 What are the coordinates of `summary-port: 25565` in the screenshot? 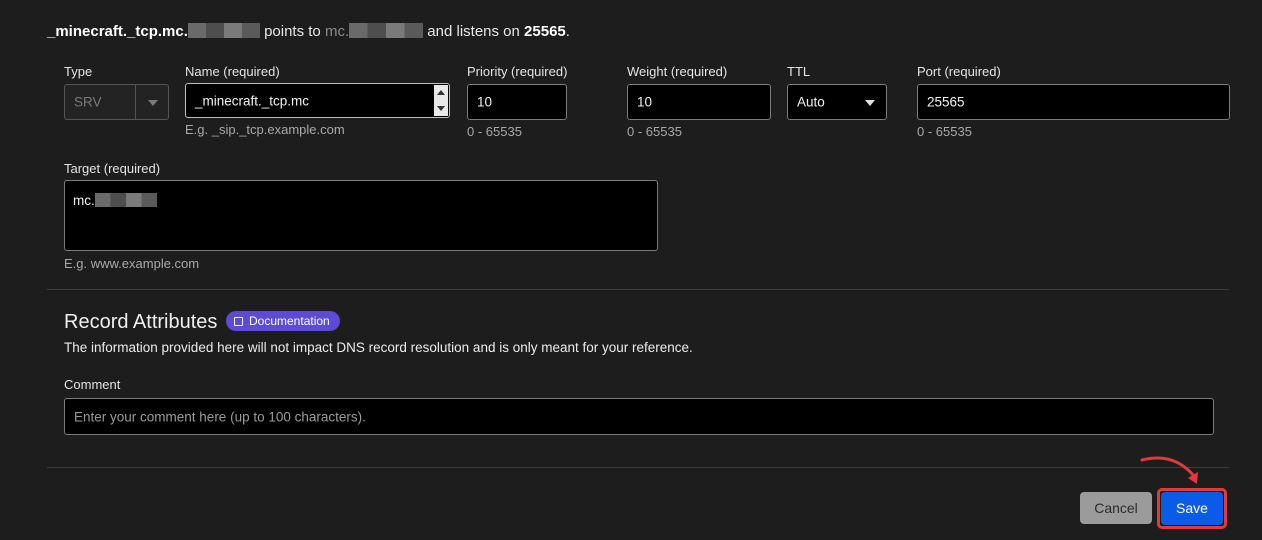 It's located at (545, 31).